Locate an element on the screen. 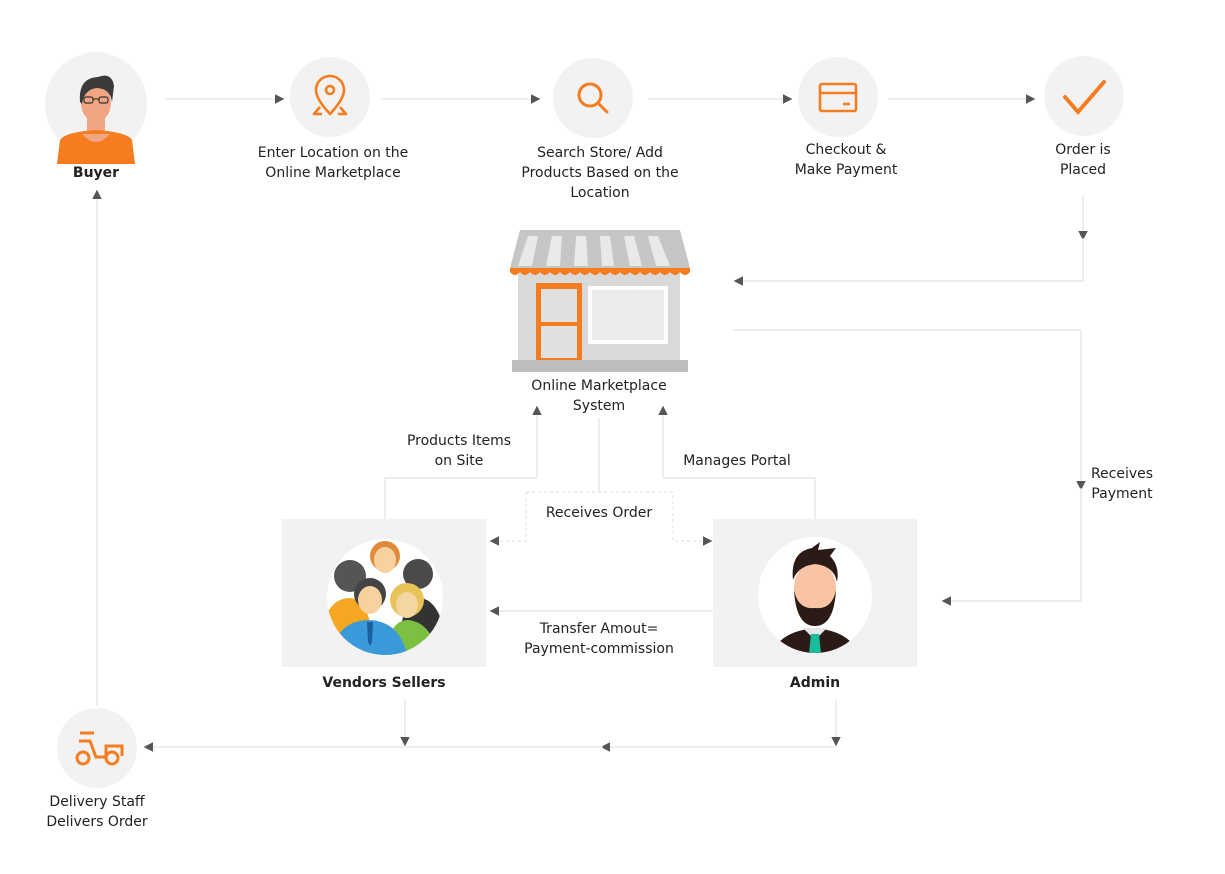 This screenshot has width=1225, height=874. label-line: Payment-commission is located at coordinates (599, 649).